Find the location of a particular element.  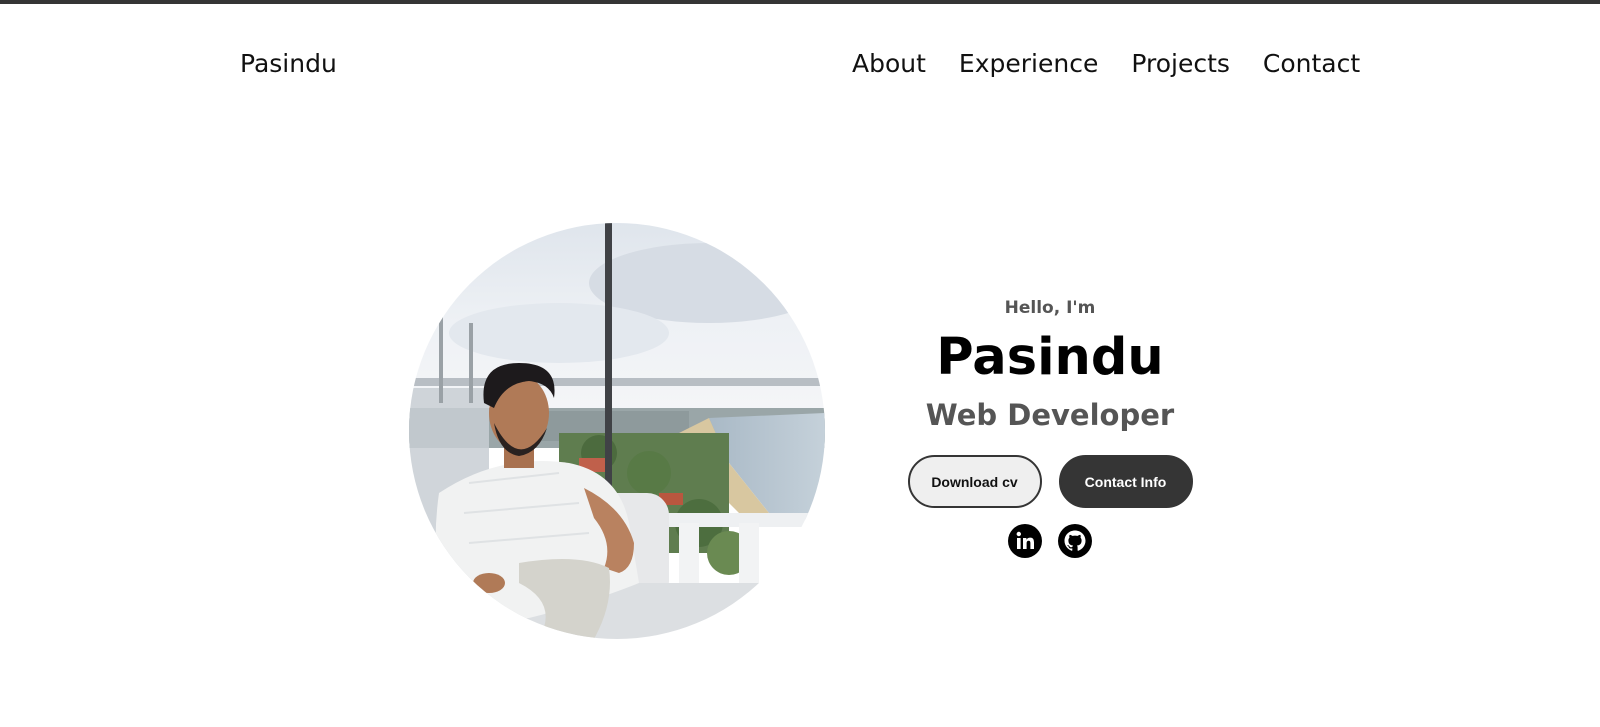

nav-link-contact: Contact is located at coordinates (1311, 64).